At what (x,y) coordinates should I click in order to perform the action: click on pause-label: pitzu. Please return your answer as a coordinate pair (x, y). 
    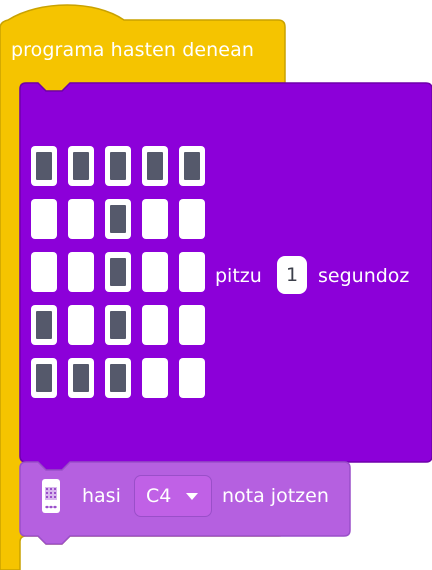
    Looking at the image, I should click on (238, 276).